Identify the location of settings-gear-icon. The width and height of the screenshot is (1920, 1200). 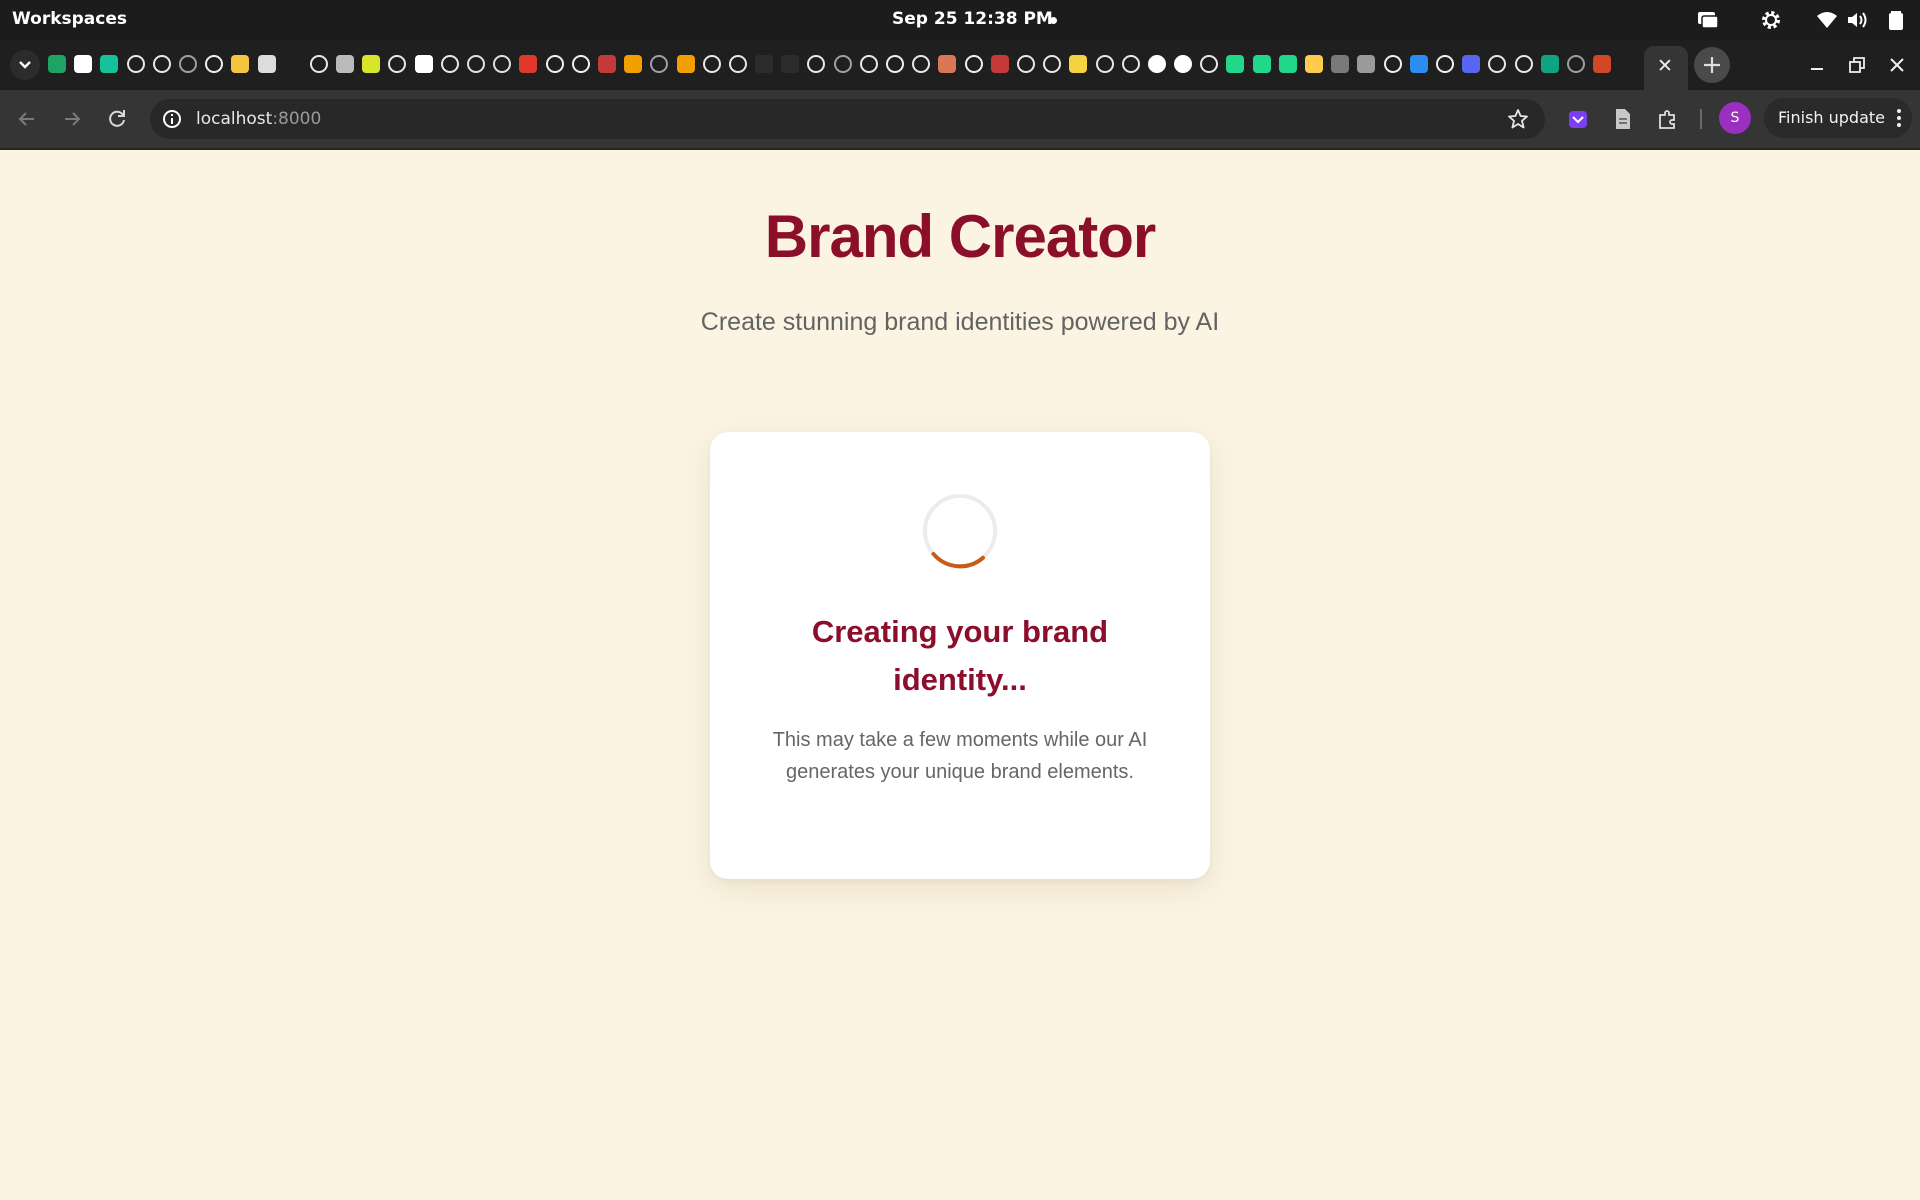
(1771, 20).